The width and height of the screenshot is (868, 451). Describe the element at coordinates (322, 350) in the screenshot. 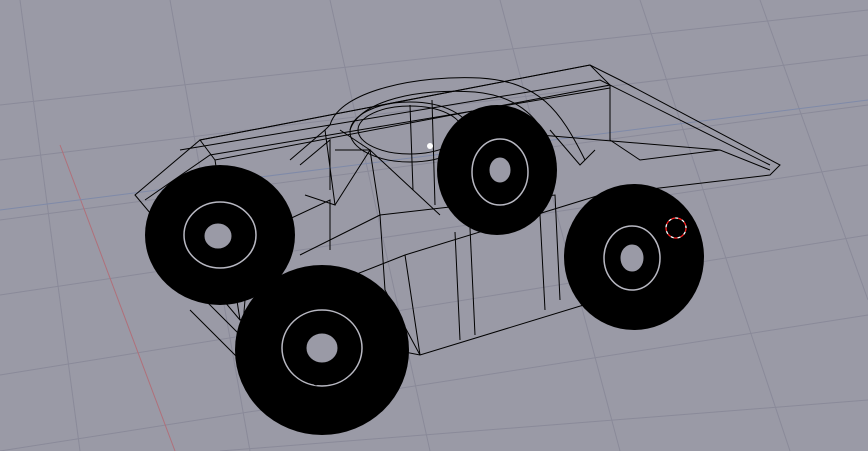

I see `wheel-front-bottom` at that location.